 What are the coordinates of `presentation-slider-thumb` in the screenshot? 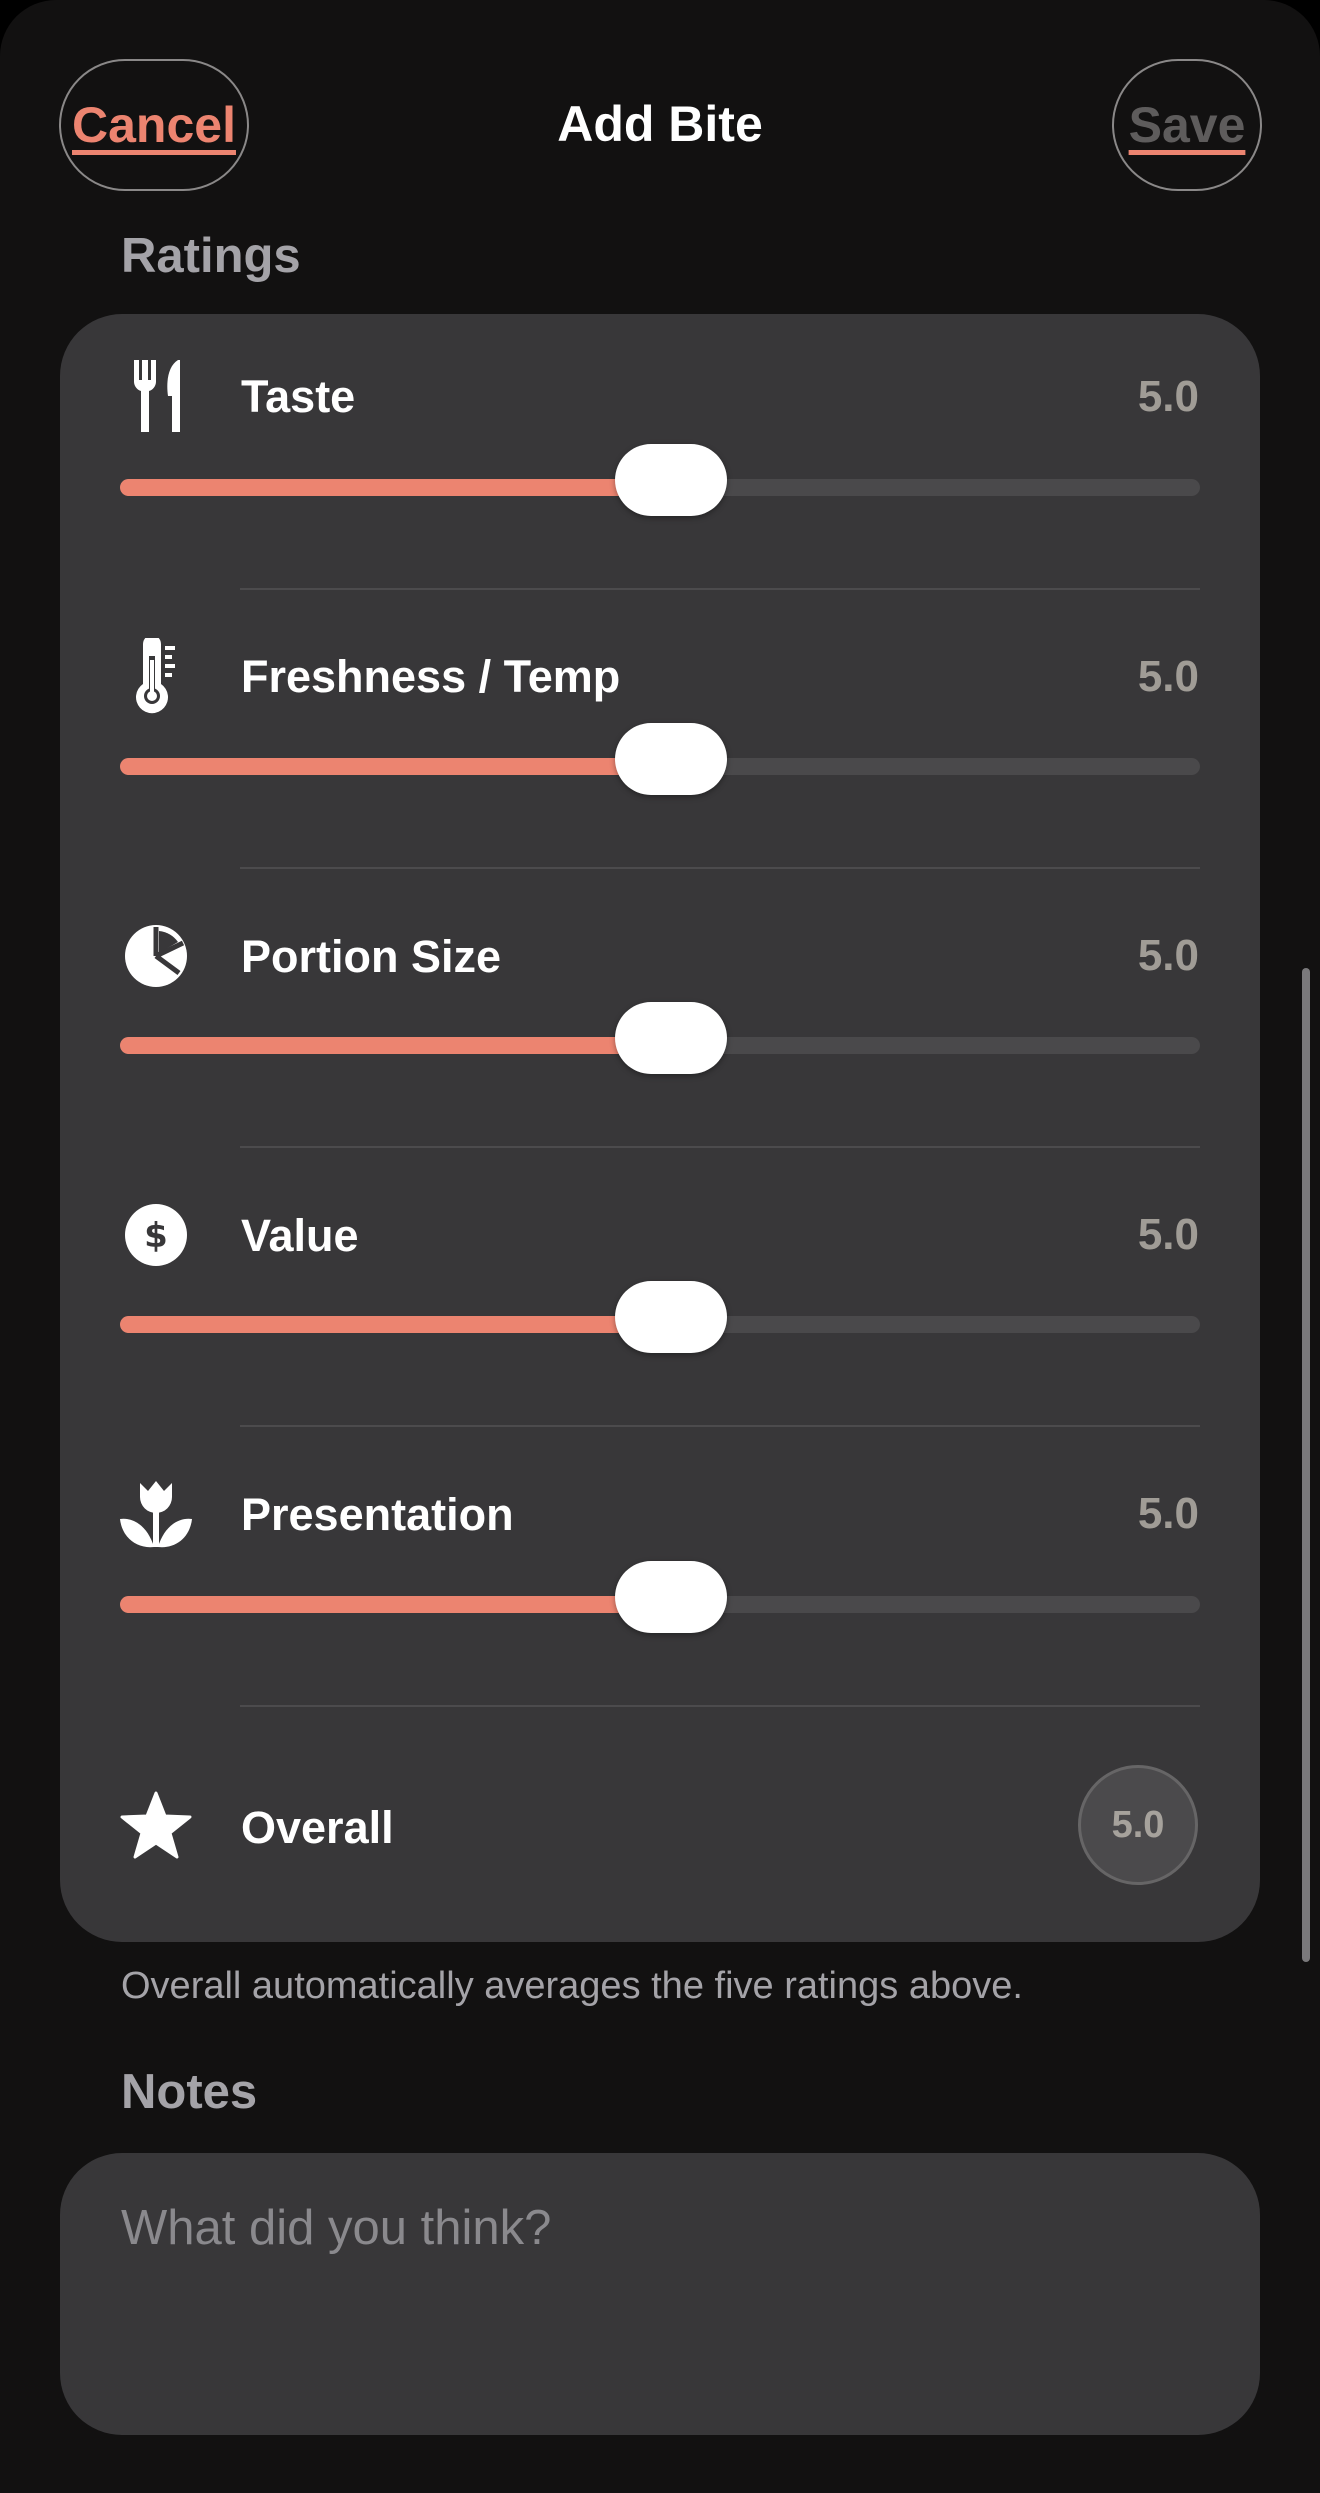 It's located at (671, 1597).